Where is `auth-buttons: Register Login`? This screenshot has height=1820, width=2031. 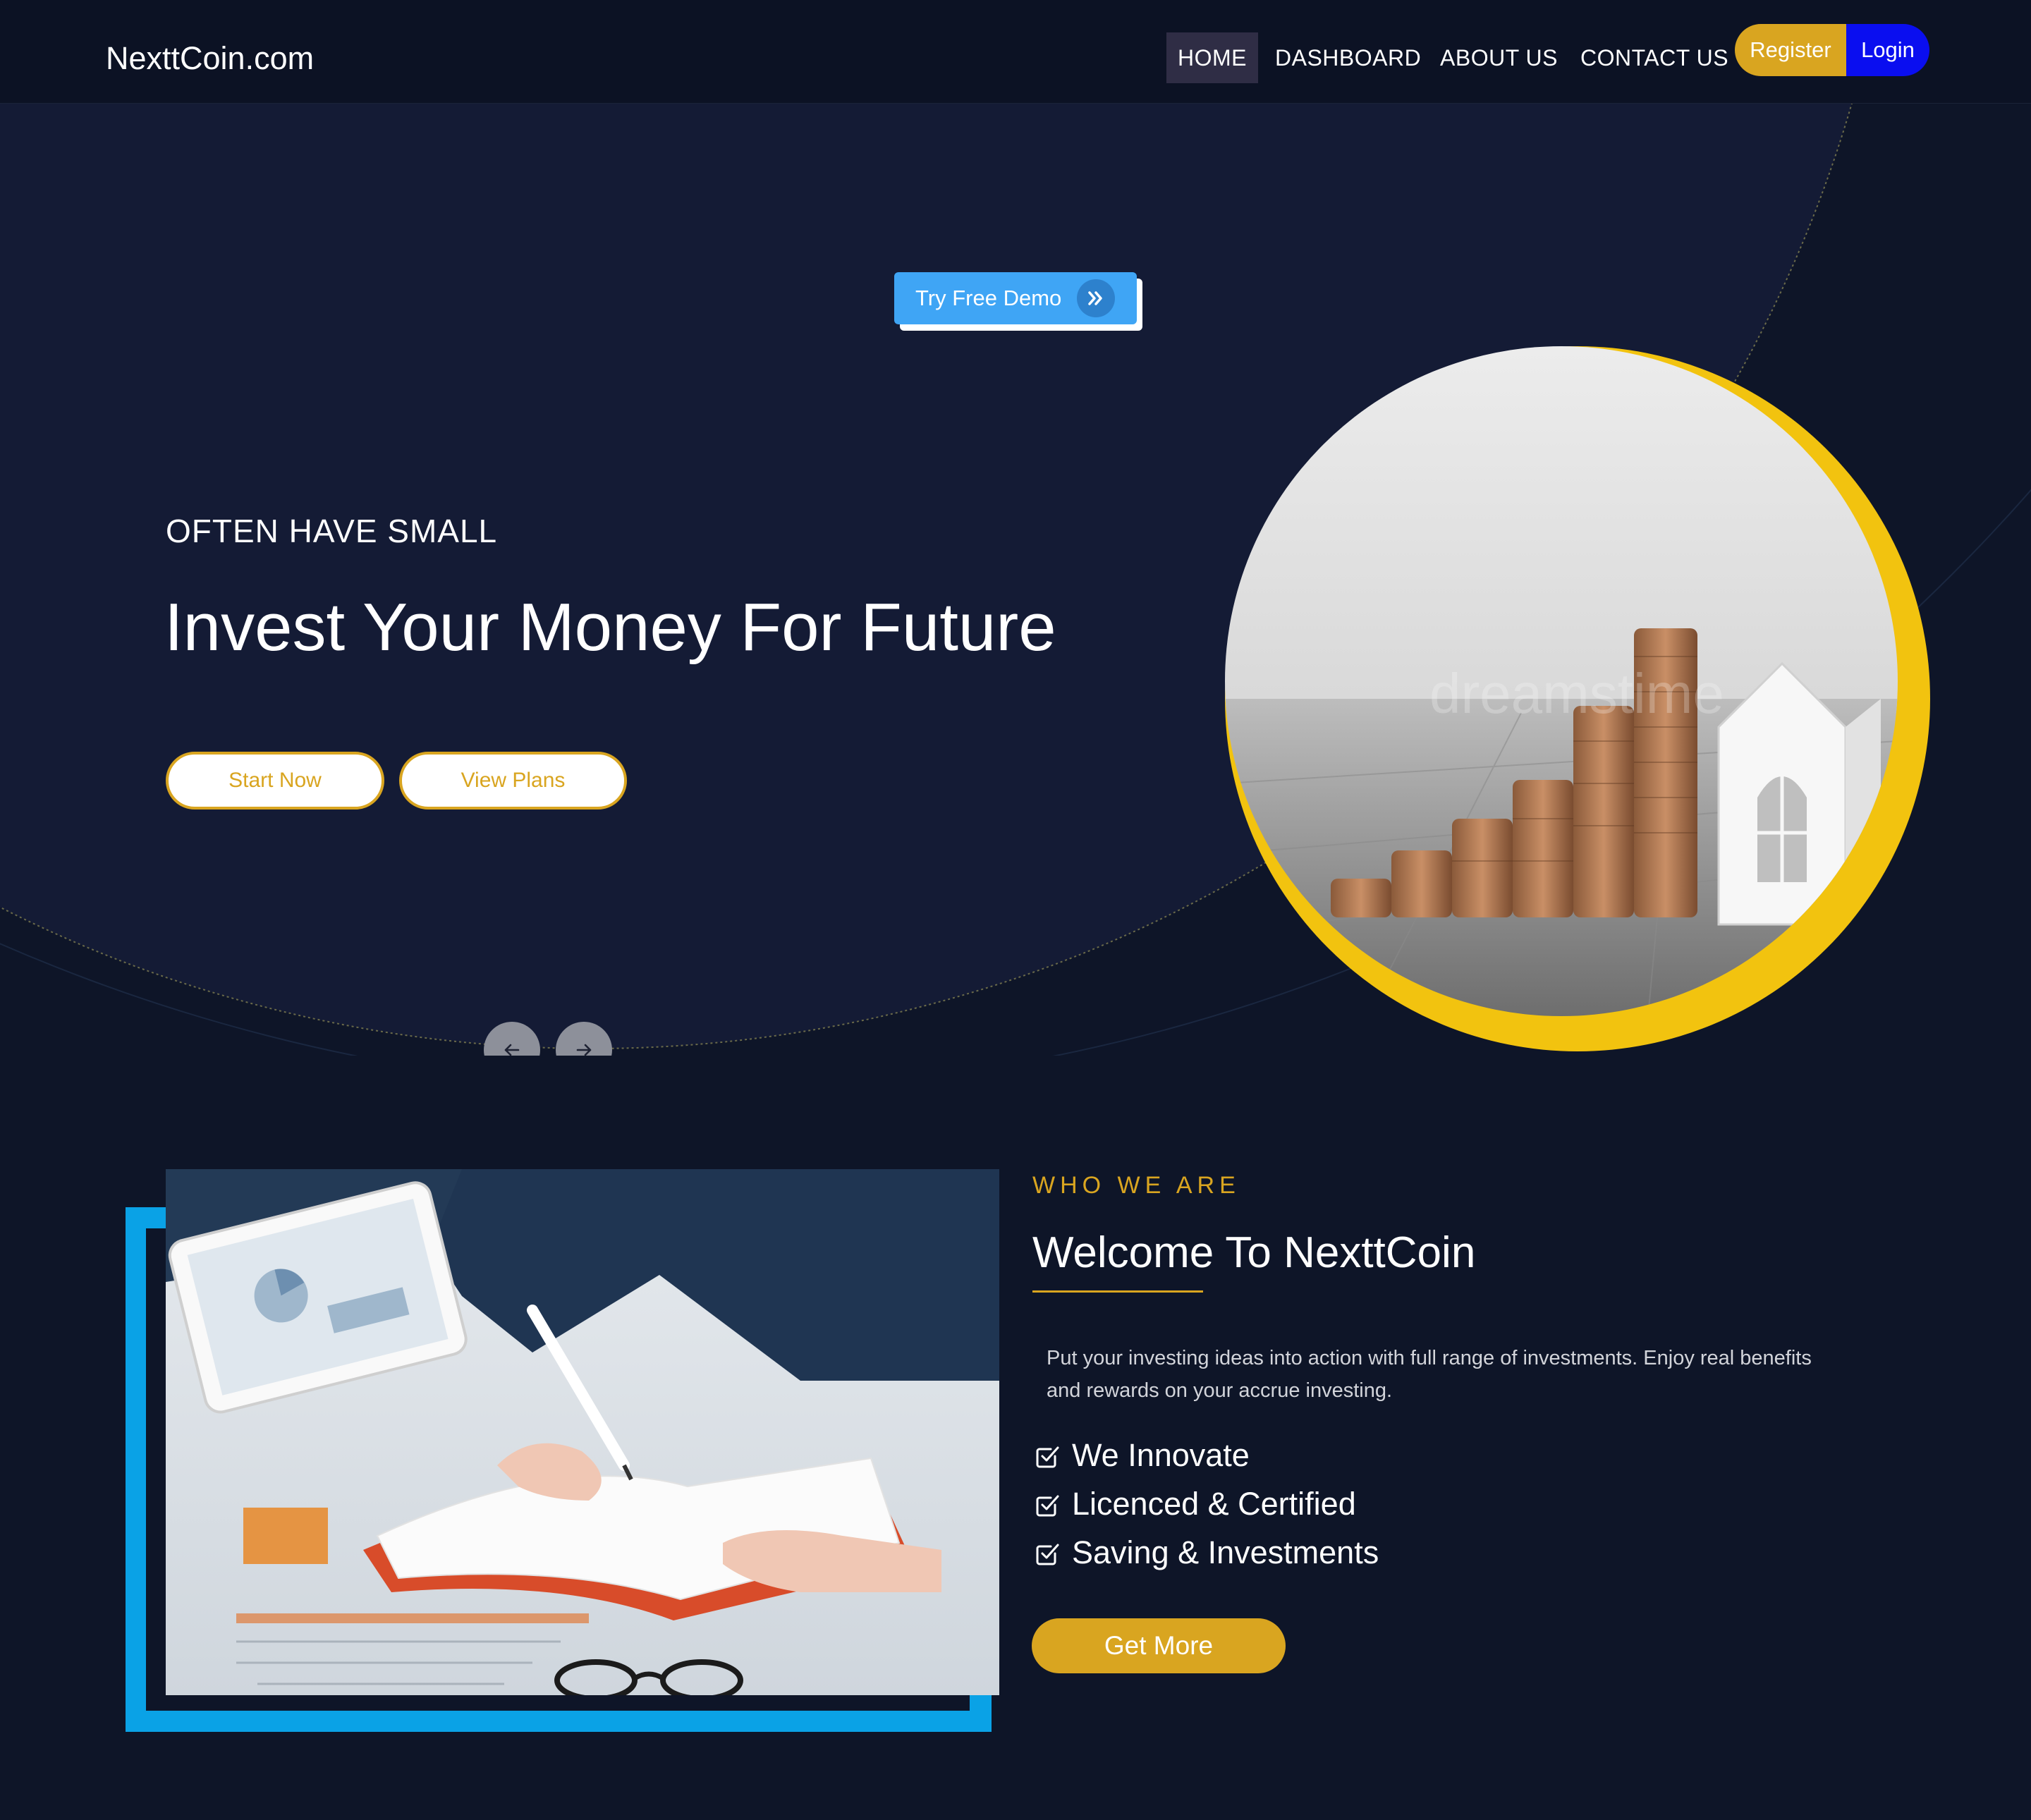 auth-buttons: Register Login is located at coordinates (1832, 50).